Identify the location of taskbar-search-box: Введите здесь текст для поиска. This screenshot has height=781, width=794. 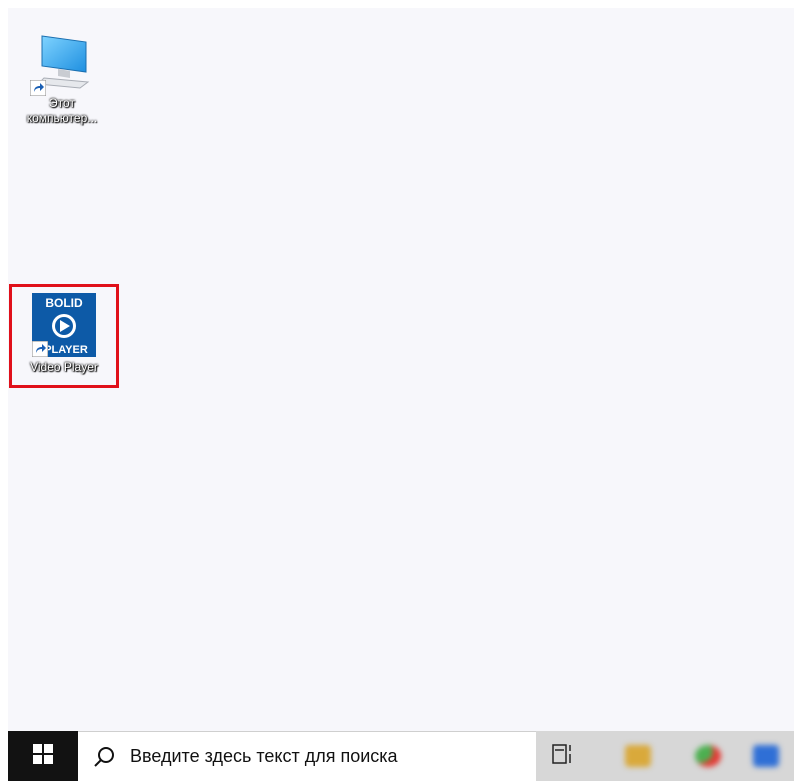
(307, 756).